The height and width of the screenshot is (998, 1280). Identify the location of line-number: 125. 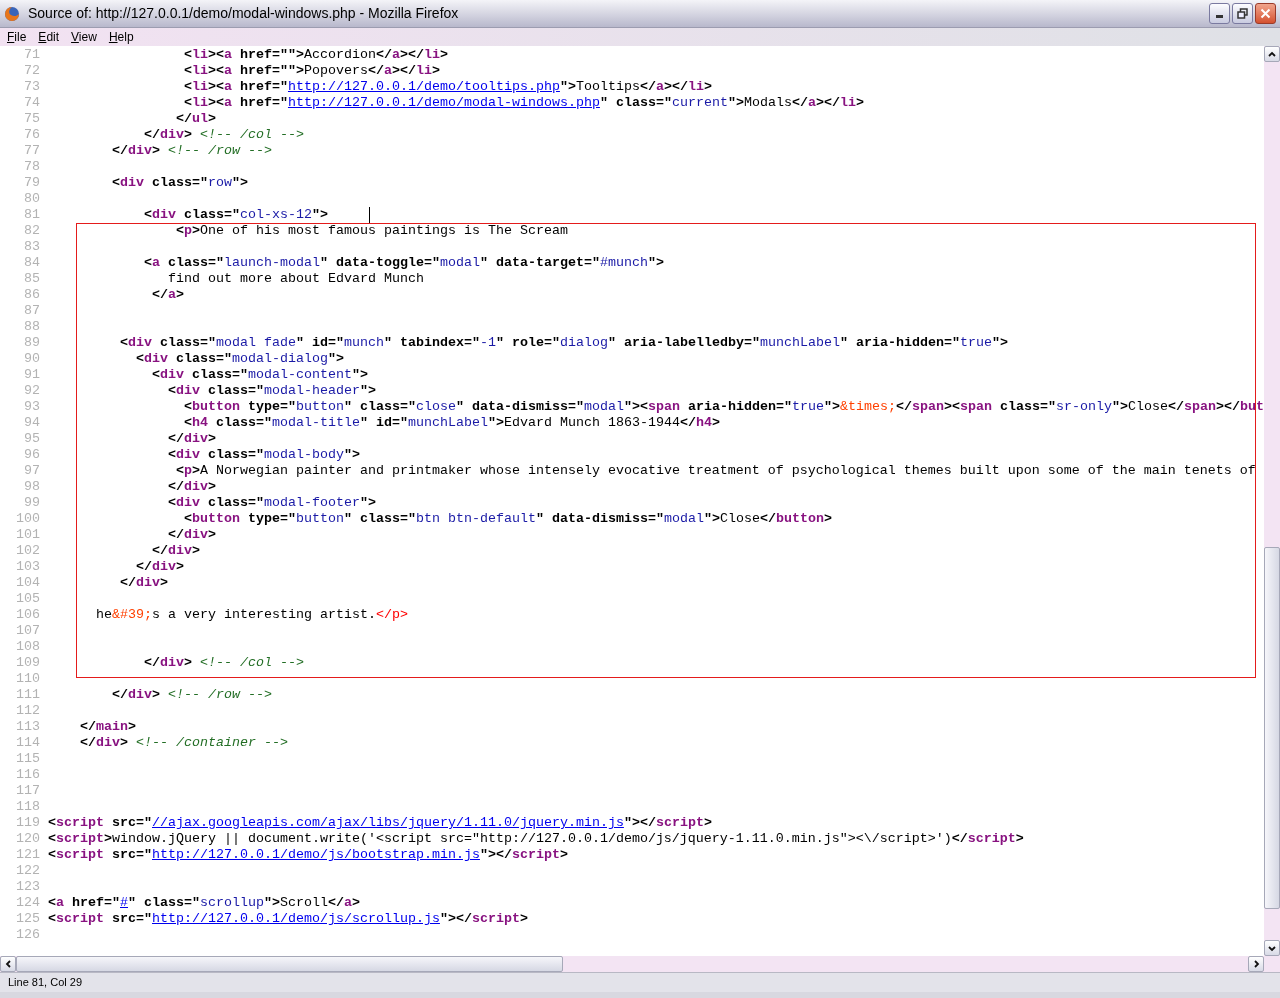
(27, 919).